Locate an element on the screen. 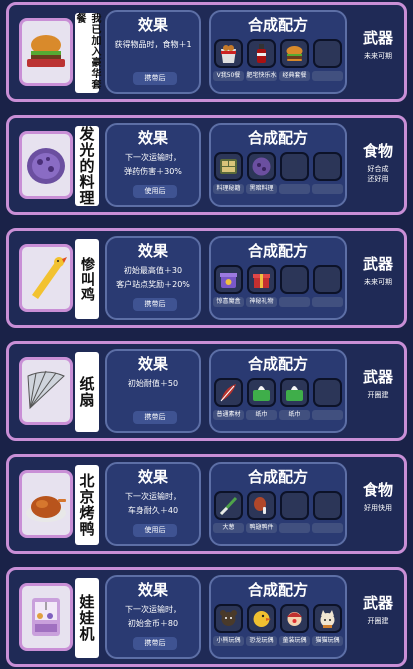 The width and height of the screenshot is (413, 669). effect-panel: 效果 下一次运输时， 车身耐久＋40 使用后 is located at coordinates (153, 504).